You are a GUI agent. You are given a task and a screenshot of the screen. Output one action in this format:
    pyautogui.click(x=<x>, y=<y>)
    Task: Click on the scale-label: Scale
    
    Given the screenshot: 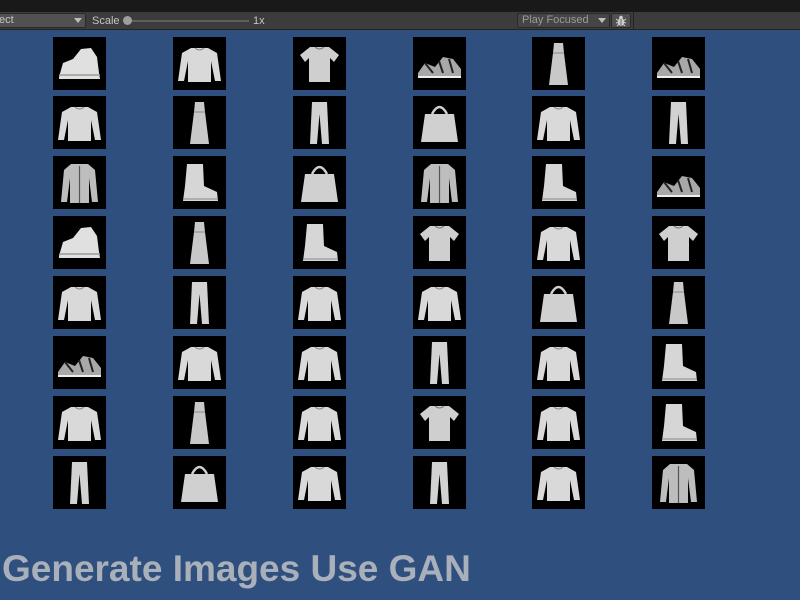 What is the action you would take?
    pyautogui.click(x=106, y=21)
    